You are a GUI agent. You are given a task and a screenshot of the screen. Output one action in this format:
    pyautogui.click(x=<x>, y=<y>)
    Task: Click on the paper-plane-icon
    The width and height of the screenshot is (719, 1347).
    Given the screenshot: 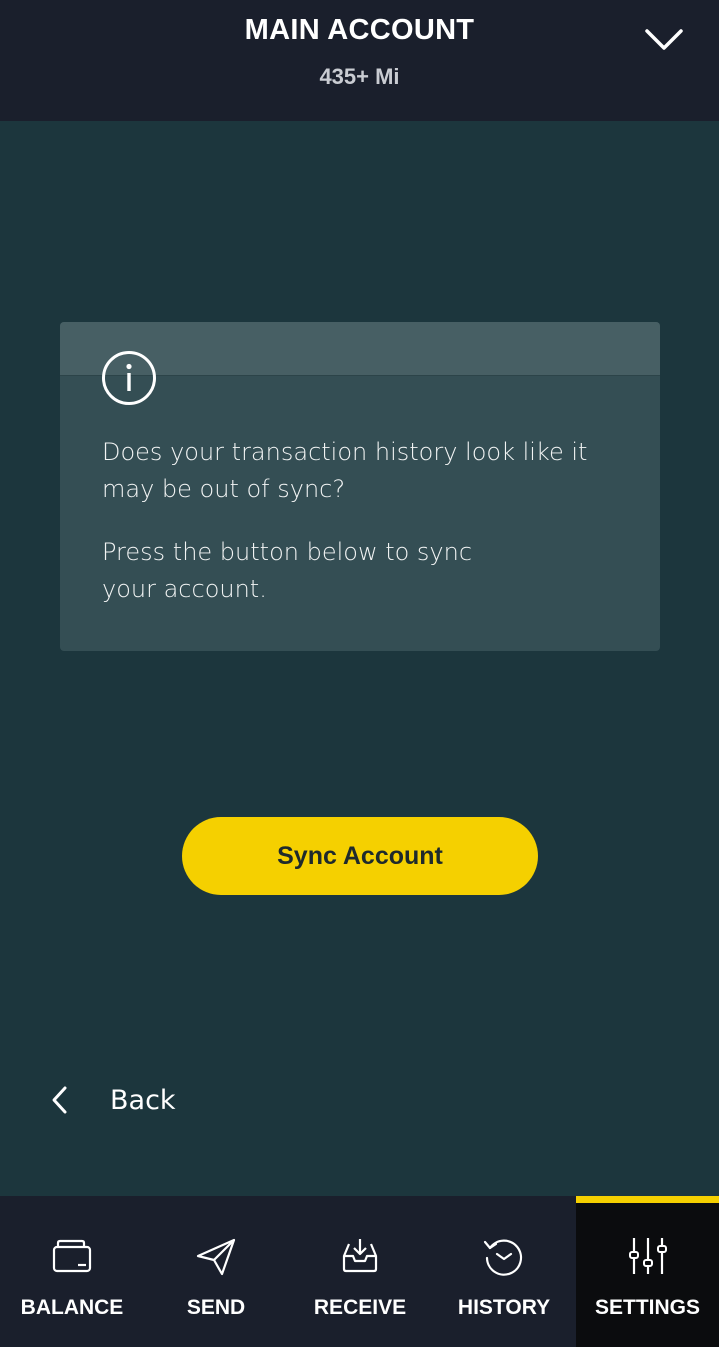 What is the action you would take?
    pyautogui.click(x=216, y=1257)
    